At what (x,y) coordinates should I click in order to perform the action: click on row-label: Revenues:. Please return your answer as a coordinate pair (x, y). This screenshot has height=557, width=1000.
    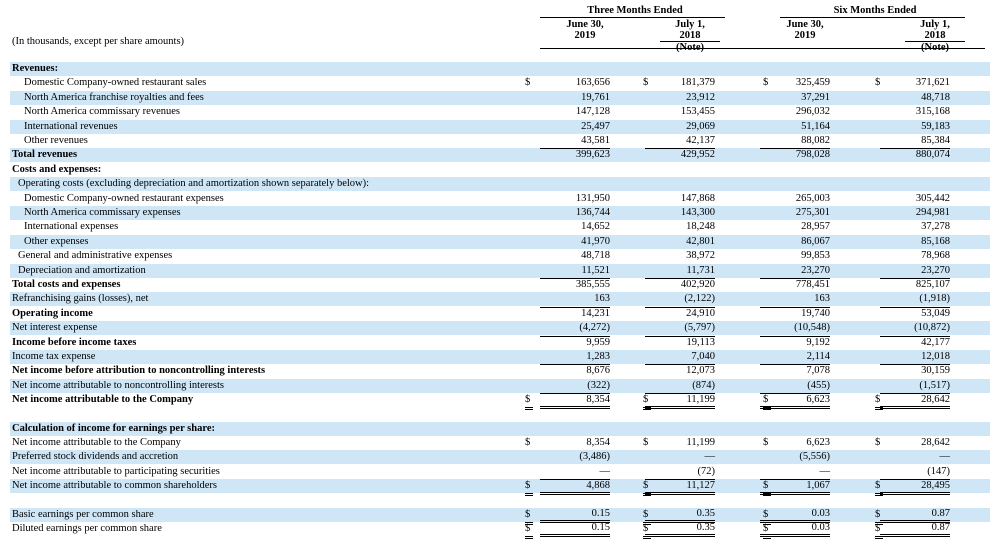
    Looking at the image, I should click on (35, 68).